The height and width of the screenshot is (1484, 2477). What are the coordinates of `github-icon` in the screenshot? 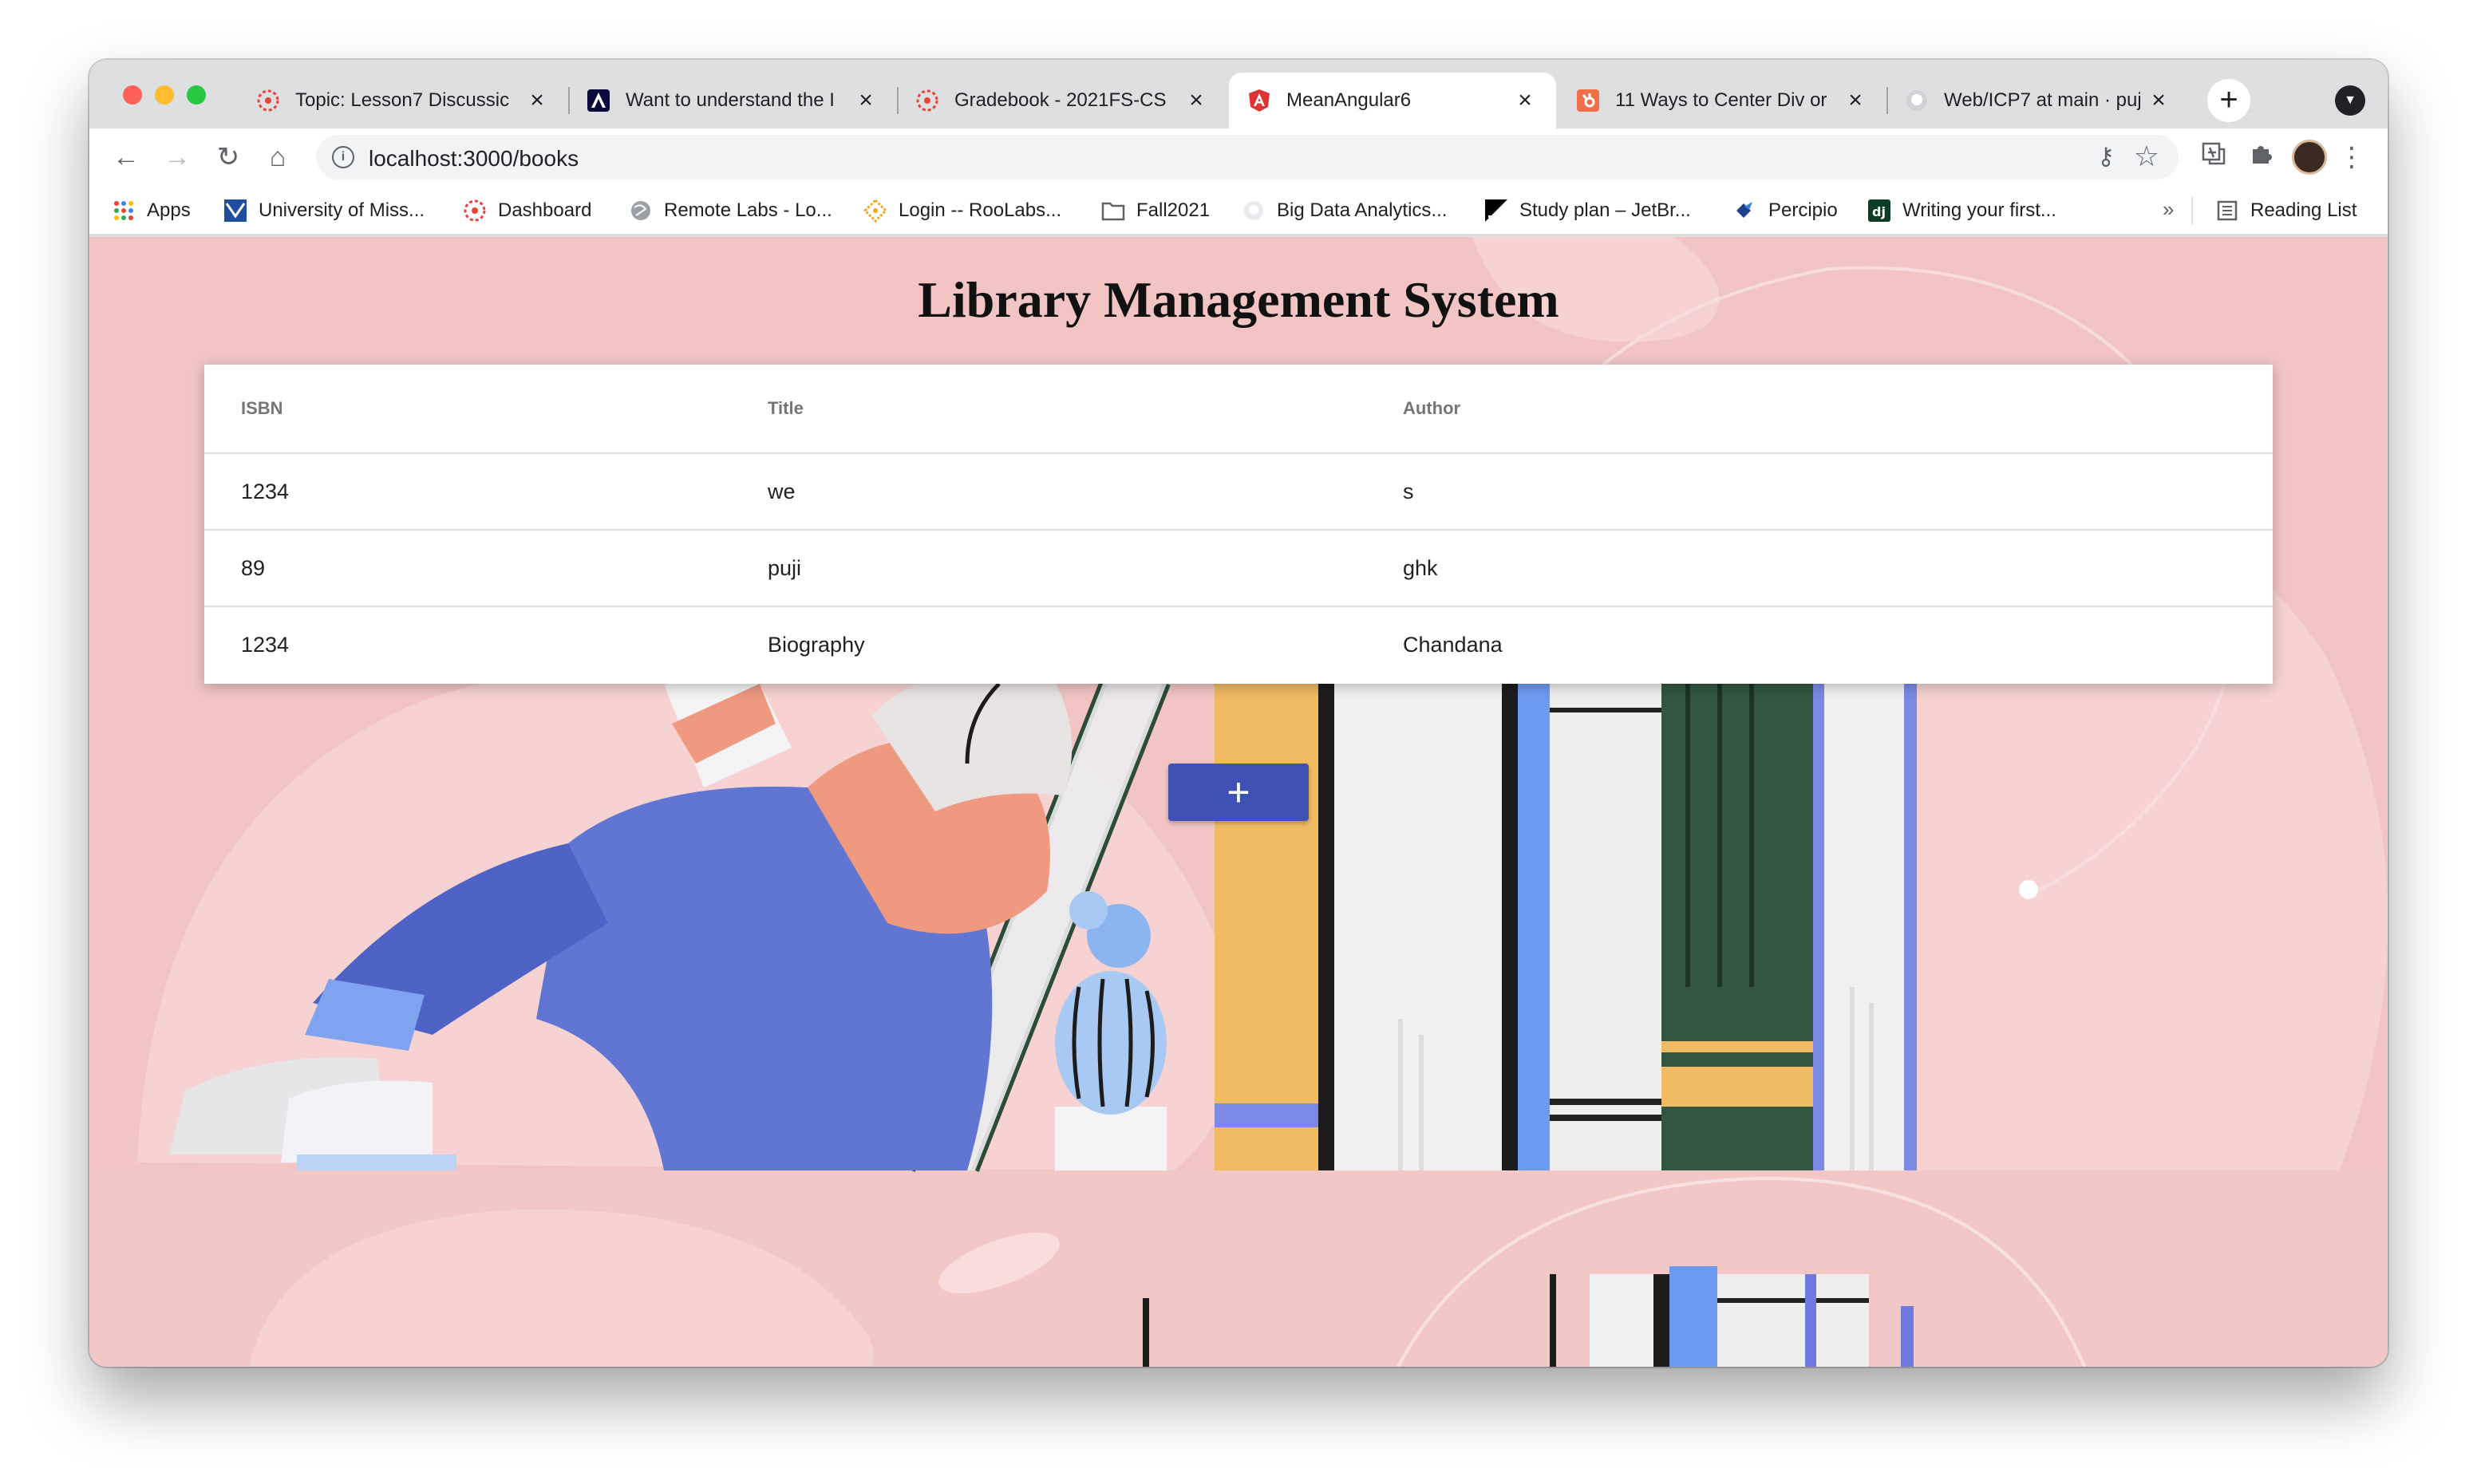 It's located at (1254, 211).